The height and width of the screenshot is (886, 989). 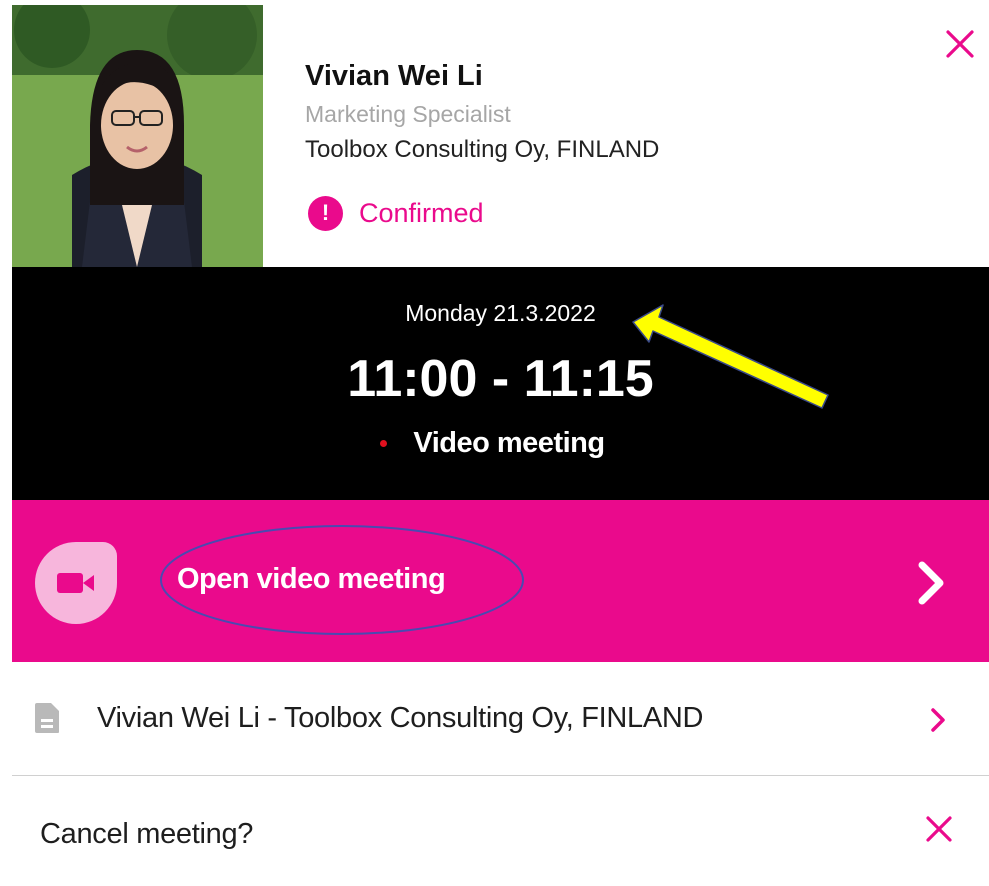 What do you see at coordinates (47, 718) in the screenshot?
I see `document-icon` at bounding box center [47, 718].